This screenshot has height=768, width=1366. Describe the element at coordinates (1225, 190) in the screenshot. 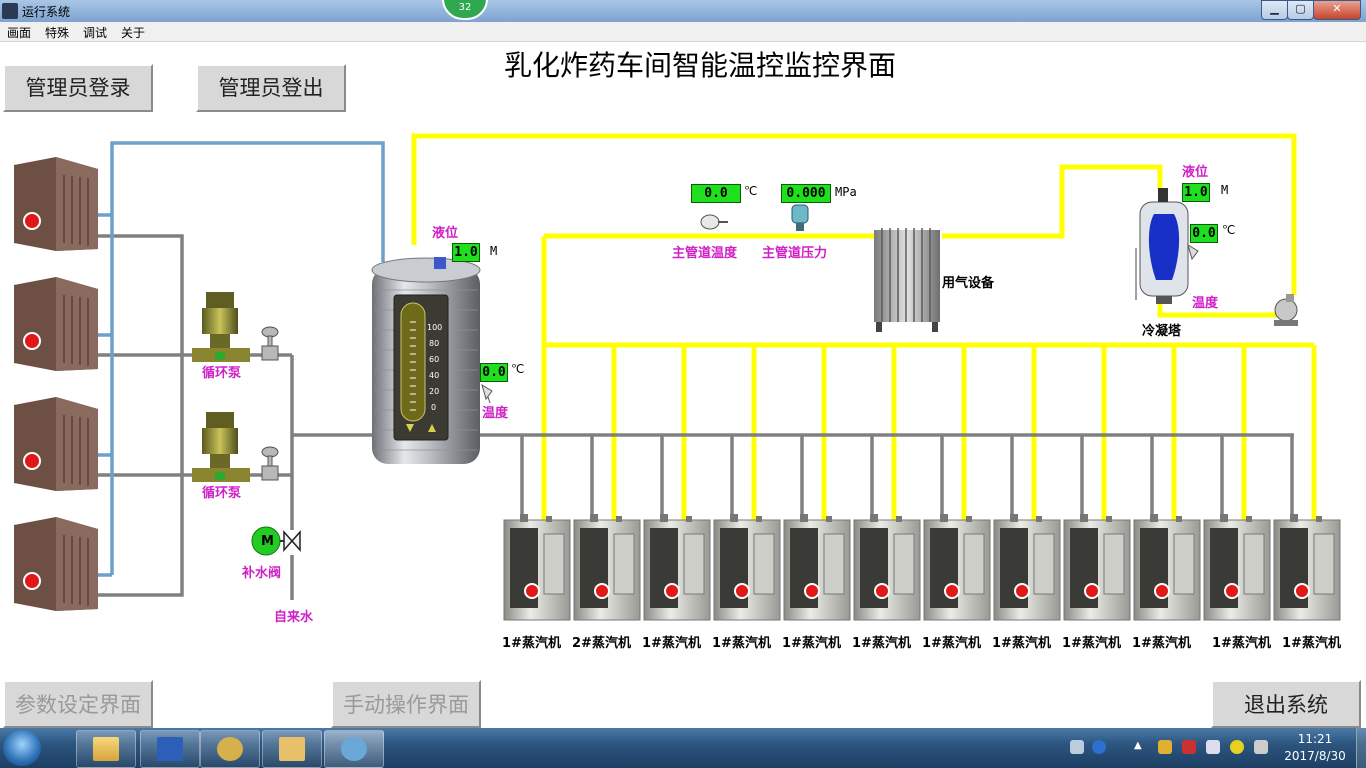

I see `condenser-level-unit: M` at that location.